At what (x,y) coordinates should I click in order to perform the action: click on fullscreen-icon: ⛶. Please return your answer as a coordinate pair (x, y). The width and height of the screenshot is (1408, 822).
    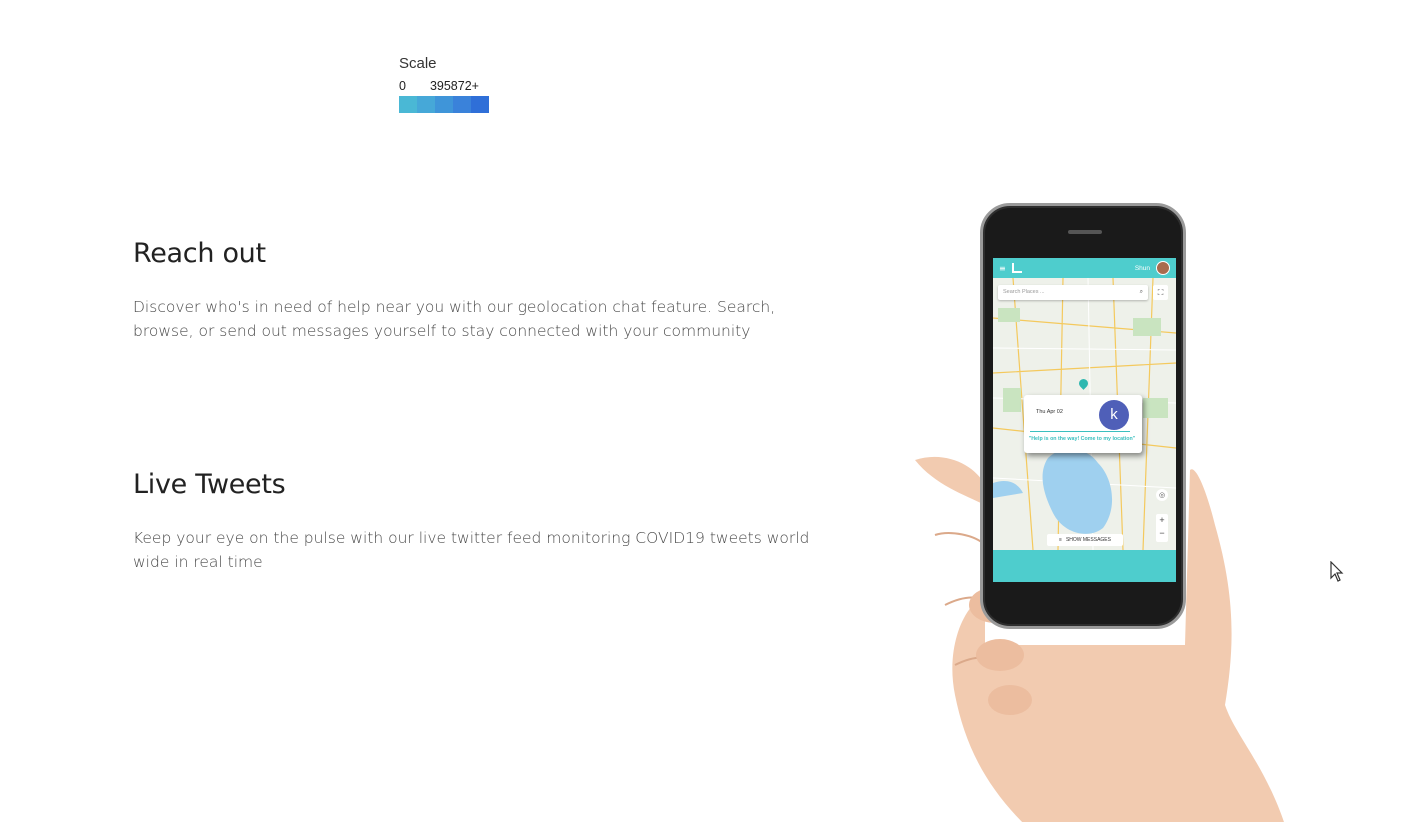
    Looking at the image, I should click on (1160, 292).